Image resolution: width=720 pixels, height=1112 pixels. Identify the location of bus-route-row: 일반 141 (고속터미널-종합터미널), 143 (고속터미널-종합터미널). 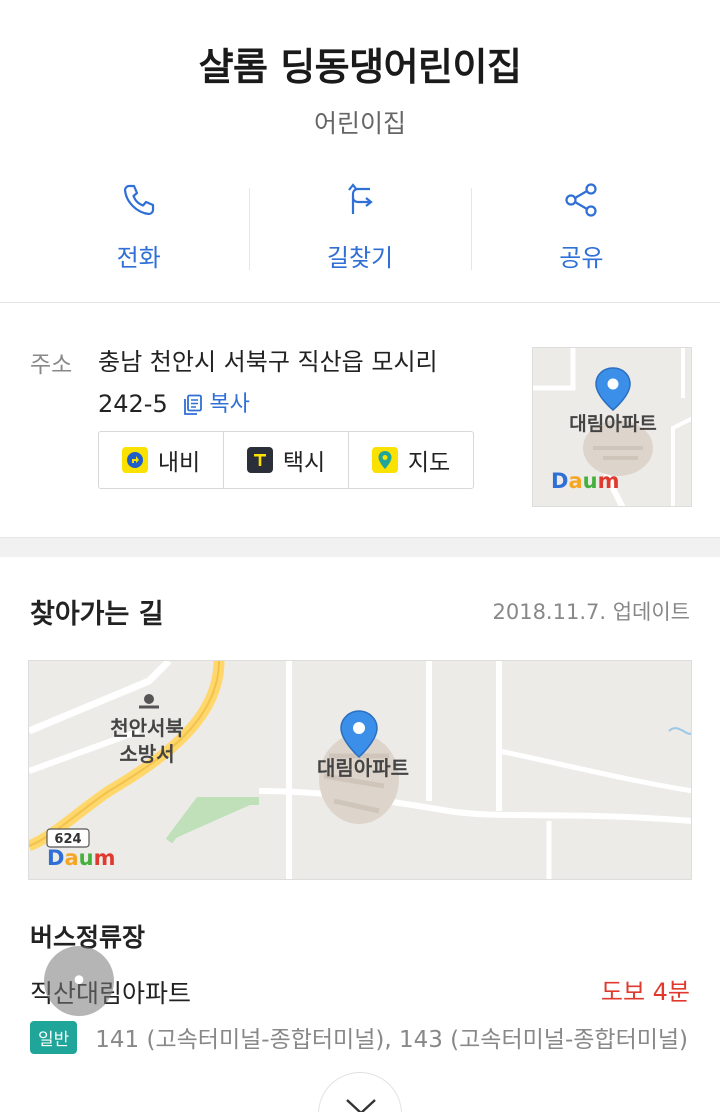
(360, 1037).